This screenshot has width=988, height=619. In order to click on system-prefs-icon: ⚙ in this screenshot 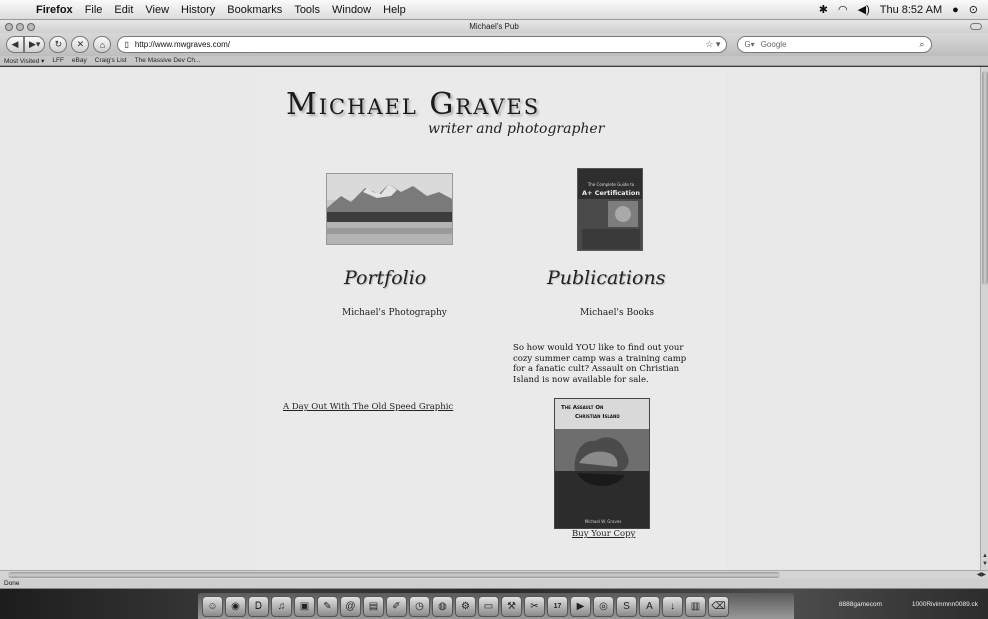, I will do `click(465, 606)`.